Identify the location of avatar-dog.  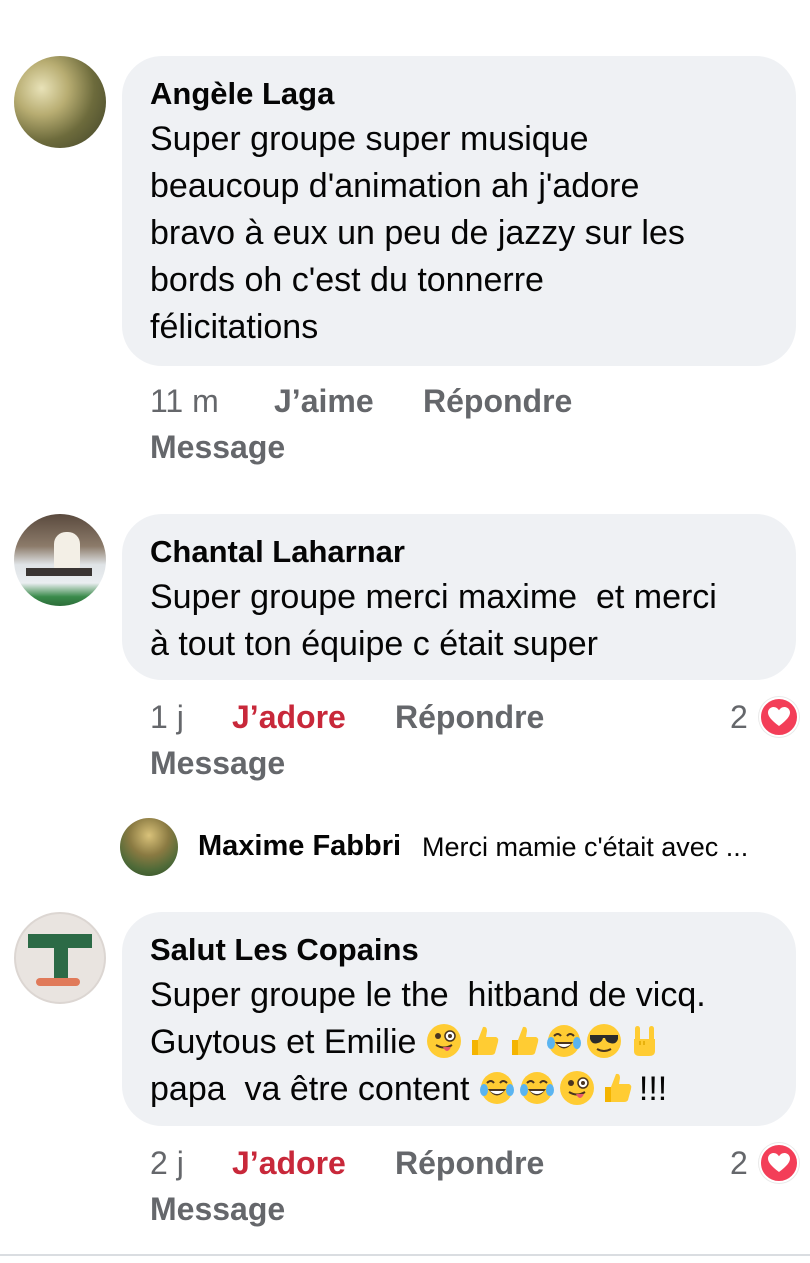
(67, 552).